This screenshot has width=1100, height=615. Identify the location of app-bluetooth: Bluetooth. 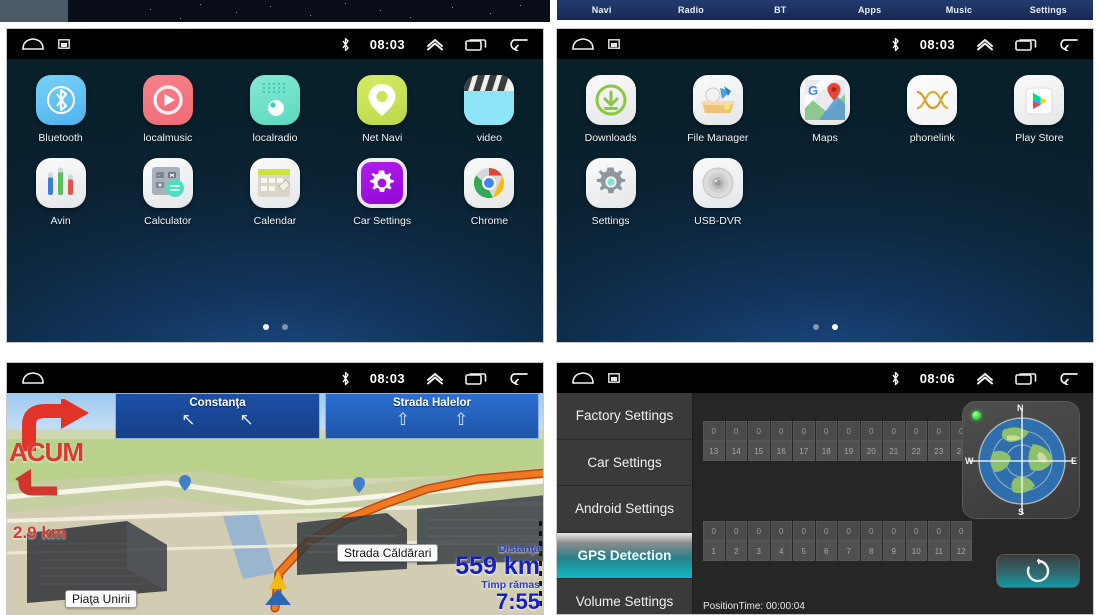
(60, 109).